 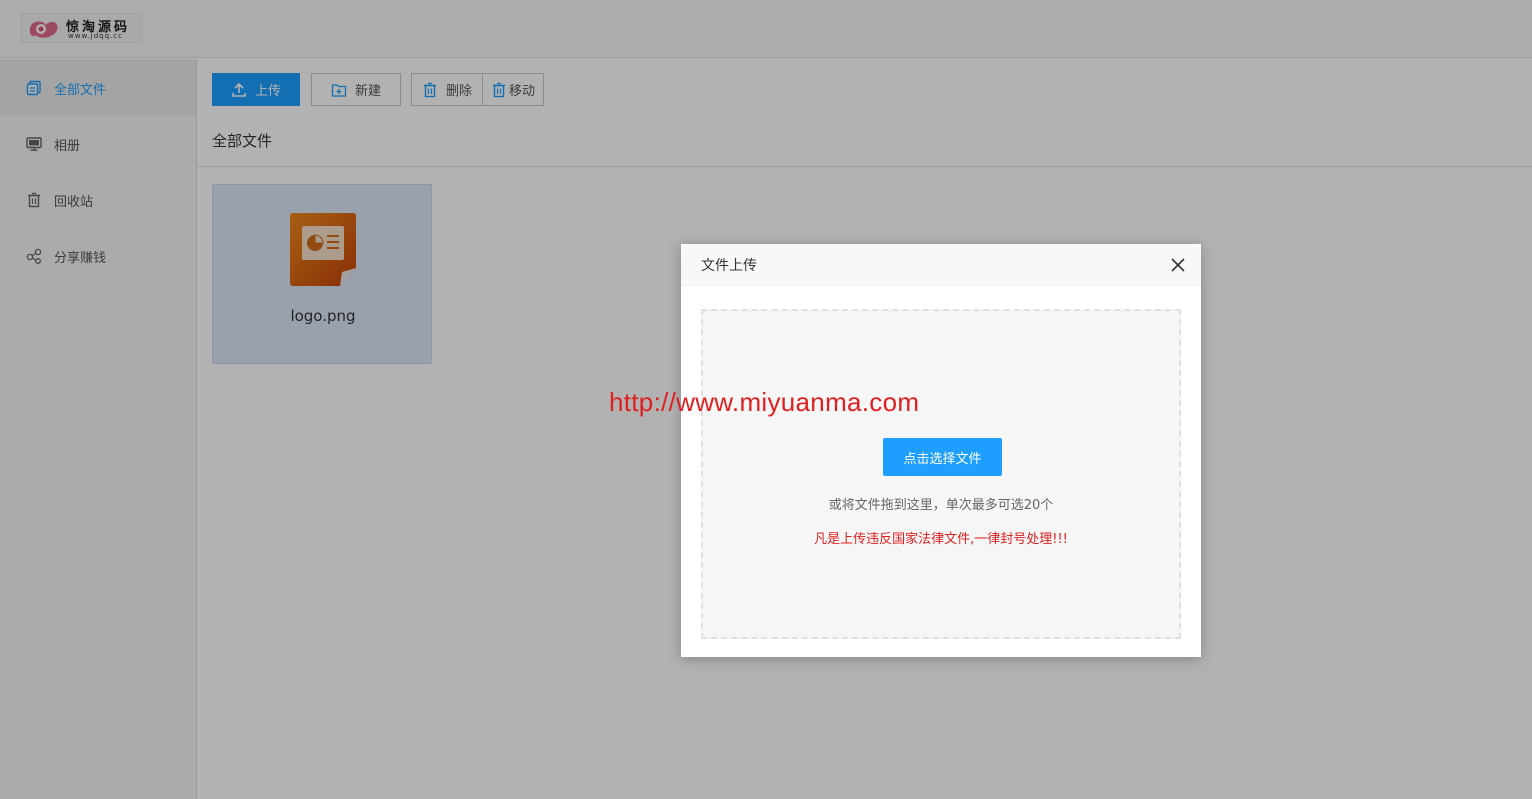 I want to click on upload-warning: 凡是上传违反国家法律文件,一律封号处理!!!, so click(x=941, y=539).